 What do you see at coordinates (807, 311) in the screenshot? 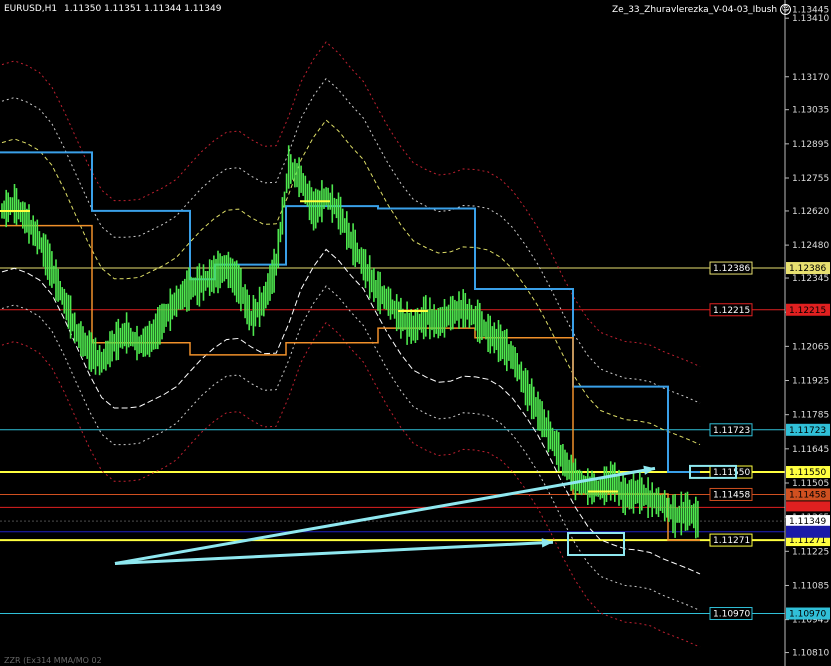
I see `level-axis-label: 1.12215` at bounding box center [807, 311].